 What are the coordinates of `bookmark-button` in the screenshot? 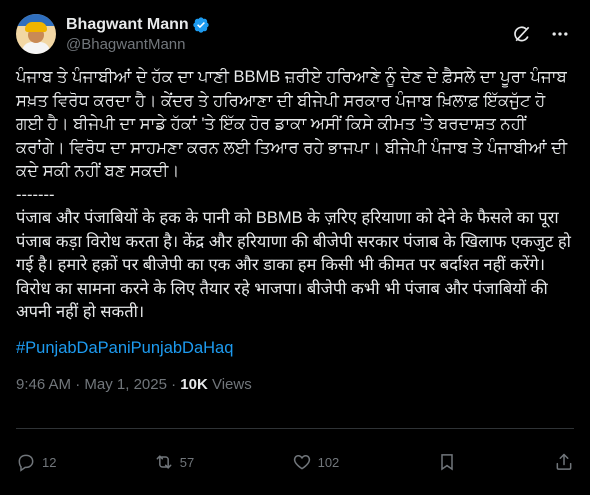 It's located at (447, 462).